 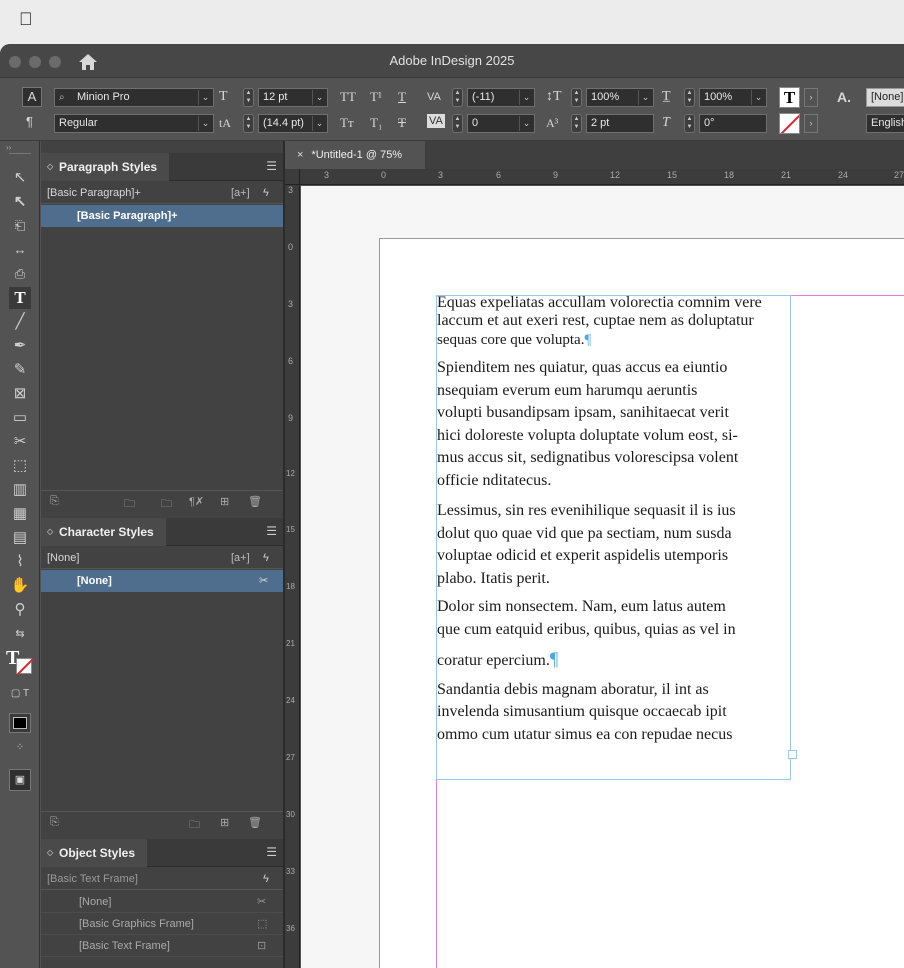 I want to click on free-transform-tool-icon: ⬚, so click(x=20, y=466).